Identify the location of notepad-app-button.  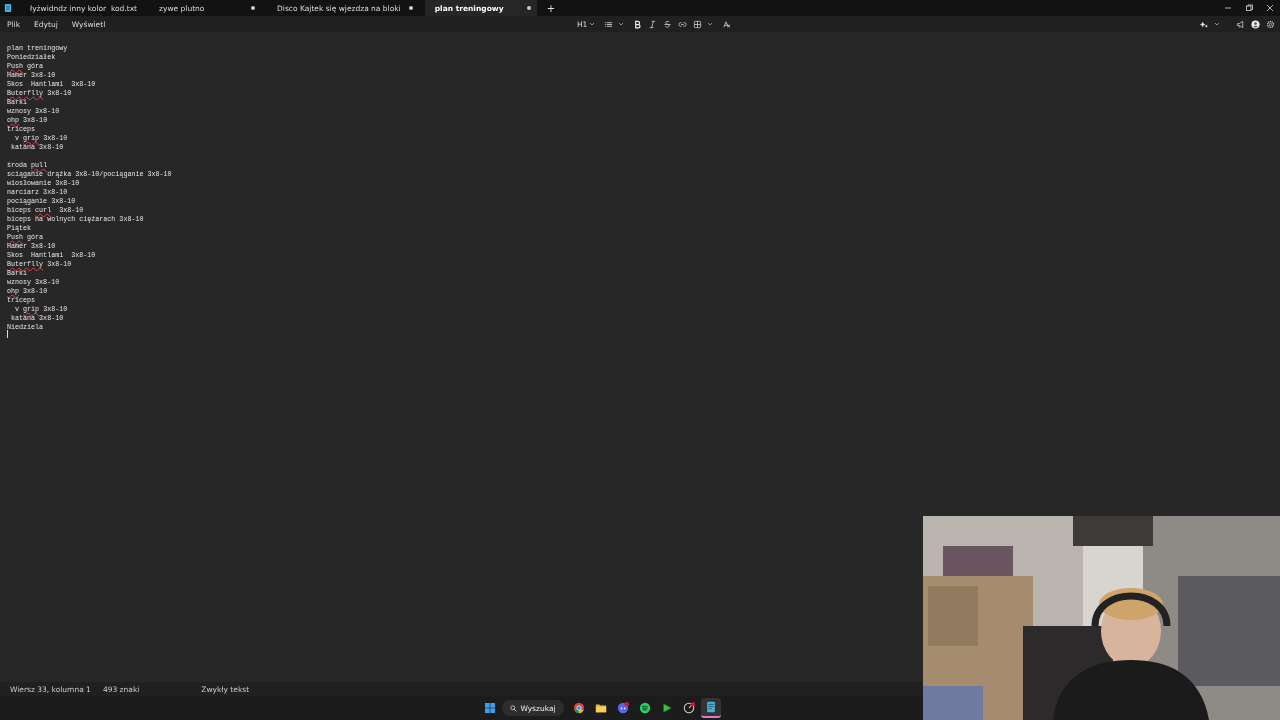
(710, 708).